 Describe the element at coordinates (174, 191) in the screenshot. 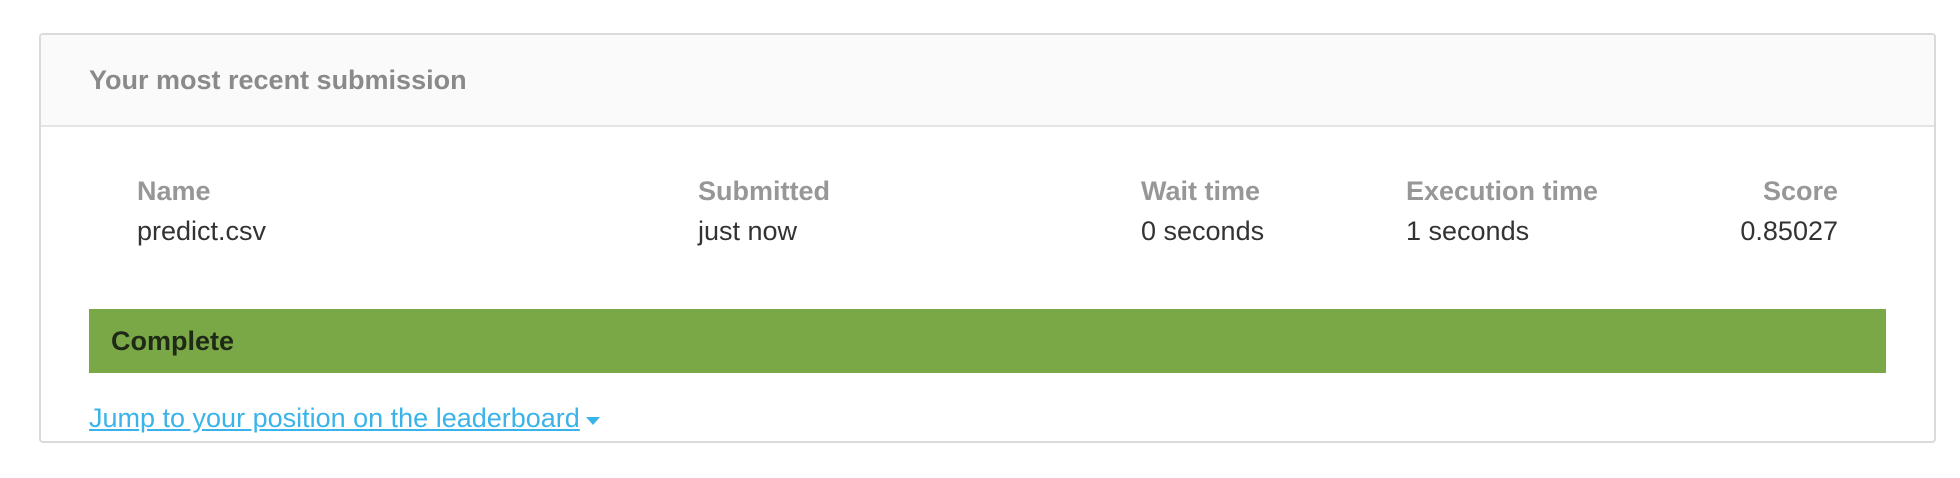

I see `name-label: Name` at that location.